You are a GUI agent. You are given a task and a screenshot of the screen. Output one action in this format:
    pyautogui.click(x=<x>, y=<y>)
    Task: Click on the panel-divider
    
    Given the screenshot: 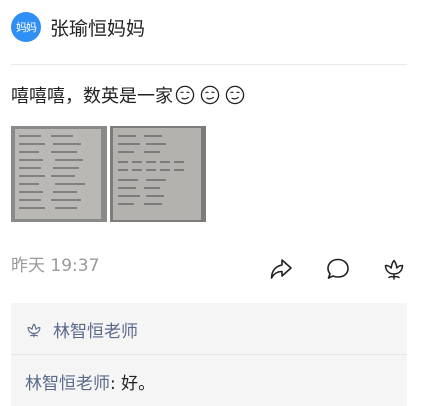 What is the action you would take?
    pyautogui.click(x=209, y=354)
    